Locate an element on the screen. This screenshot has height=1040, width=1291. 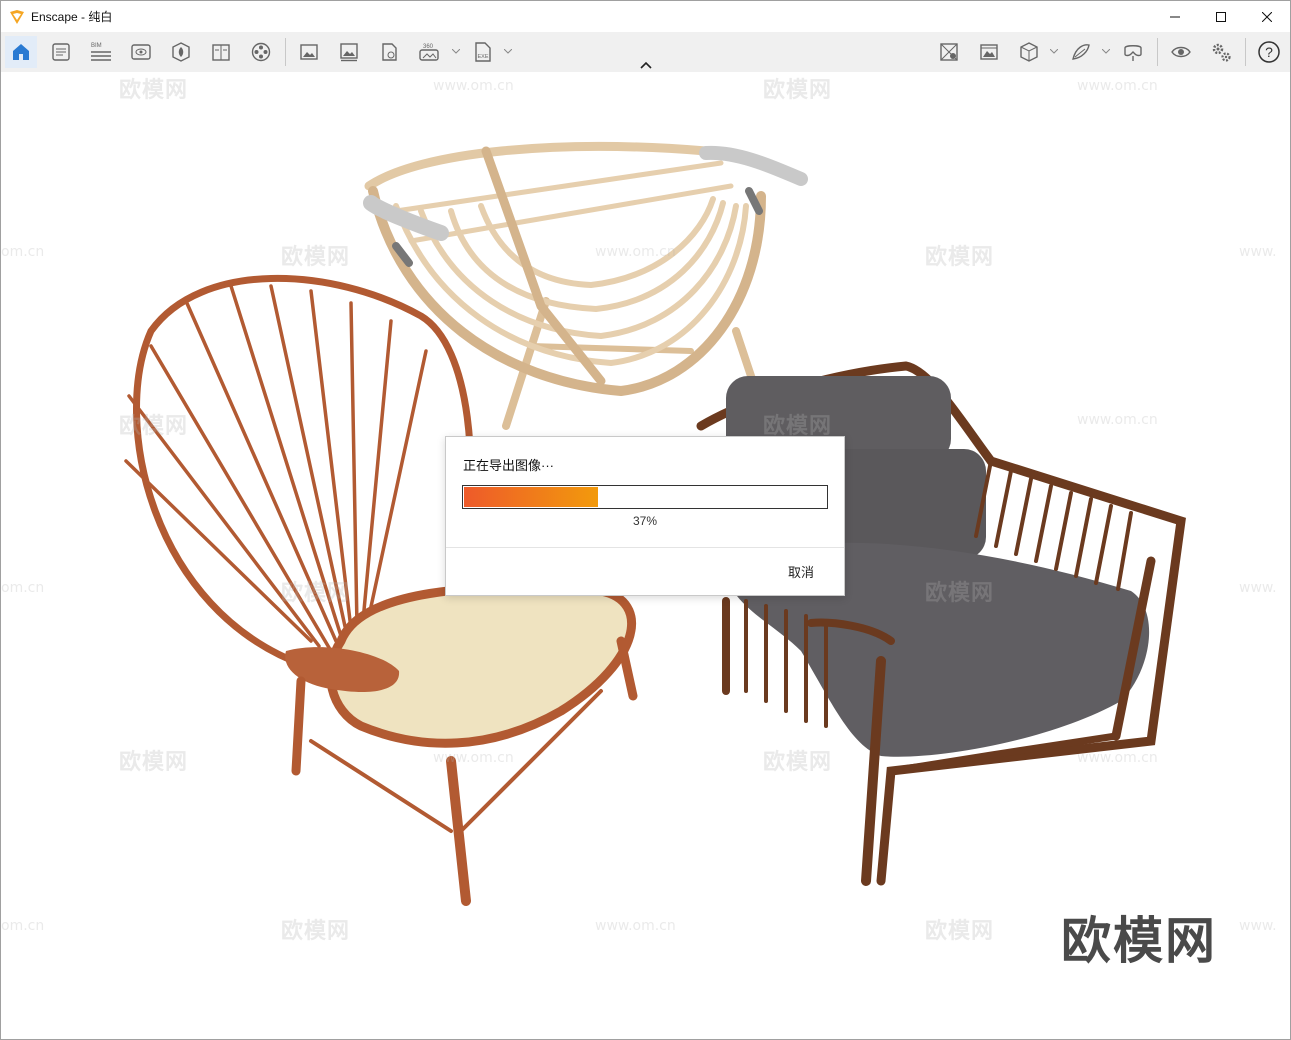
dialog-divider is located at coordinates (645, 547).